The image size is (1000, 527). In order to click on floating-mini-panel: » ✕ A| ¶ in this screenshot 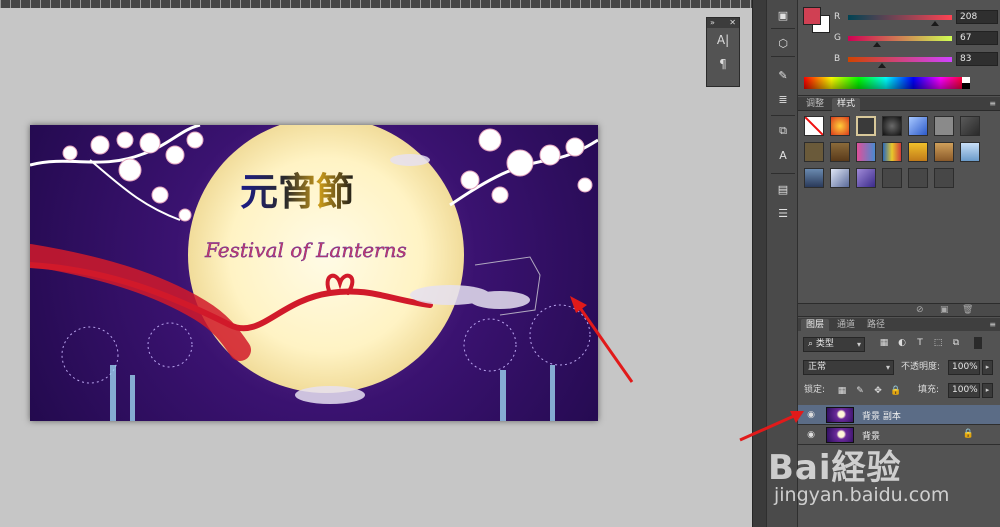, I will do `click(723, 52)`.